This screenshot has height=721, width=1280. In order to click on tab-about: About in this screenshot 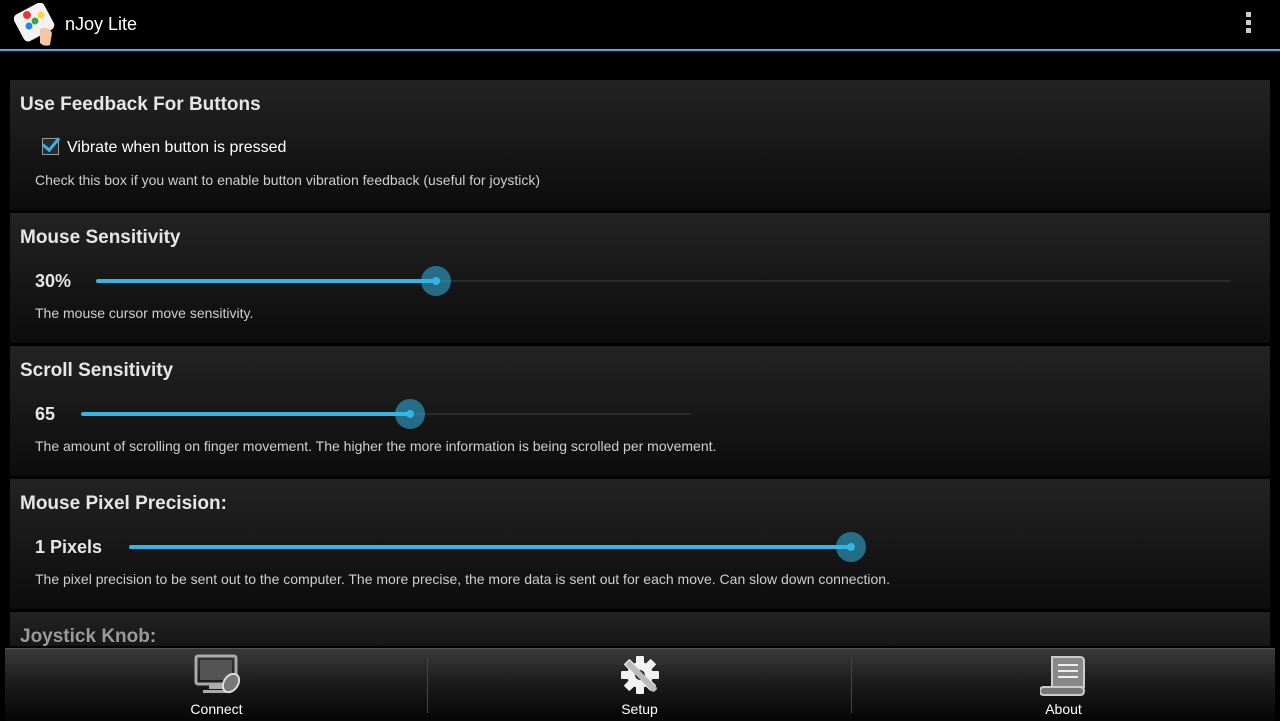, I will do `click(1063, 685)`.